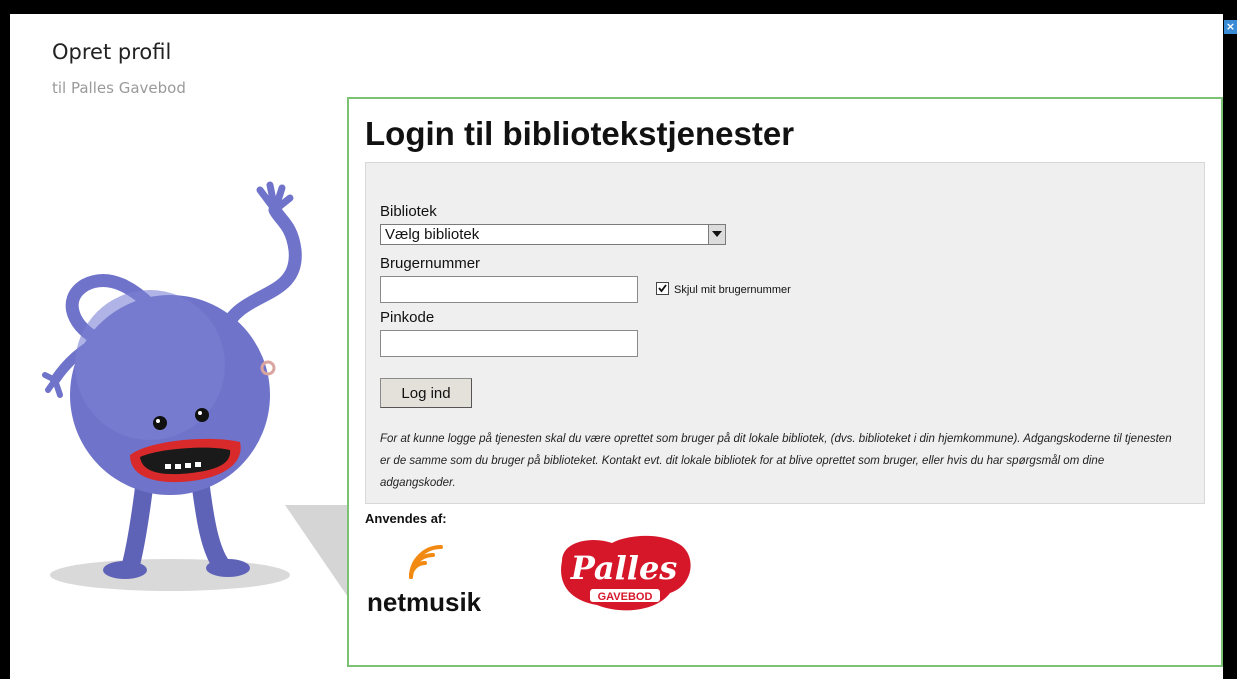 The width and height of the screenshot is (1237, 679). What do you see at coordinates (580, 133) in the screenshot?
I see `login-heading: Login til bibliotekstjenester` at bounding box center [580, 133].